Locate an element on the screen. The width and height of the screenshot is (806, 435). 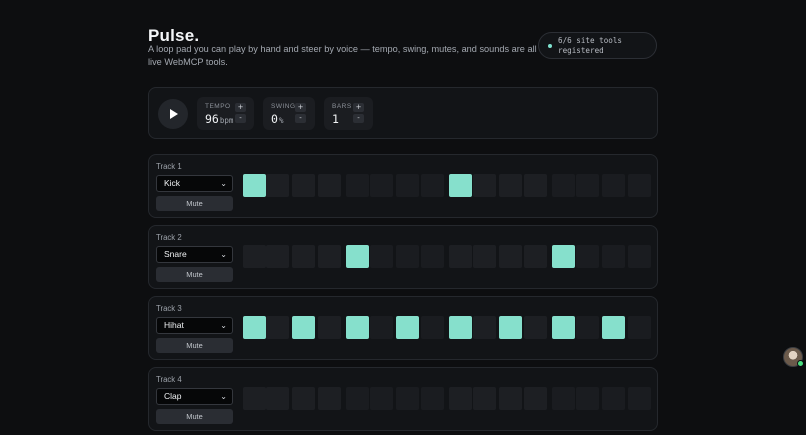
tempo-value-display: 96bpm is located at coordinates (219, 119).